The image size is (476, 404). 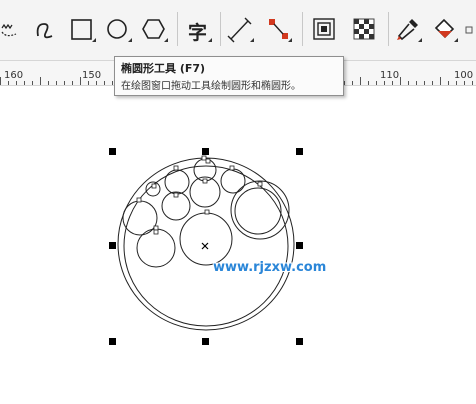 I want to click on selection-handle-bottom-right, so click(x=299, y=341).